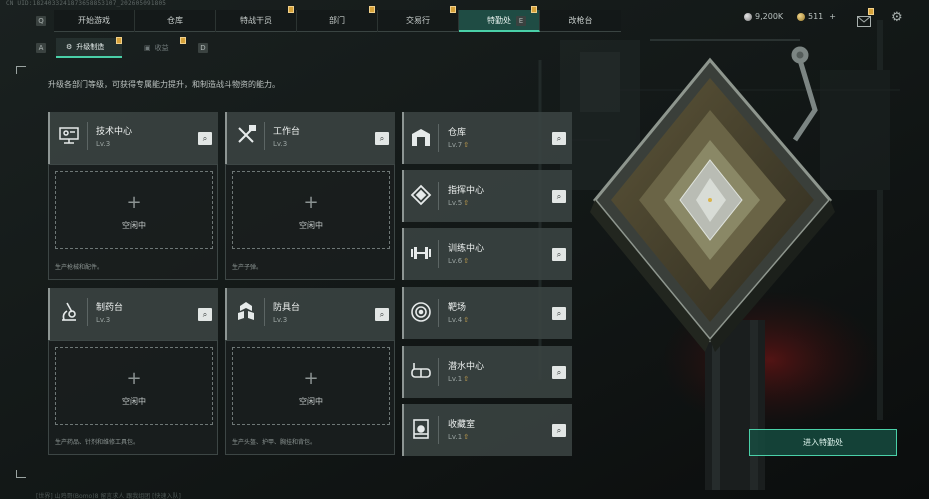 This screenshot has height=499, width=929. I want to click on frame-corner, so click(21, 70).